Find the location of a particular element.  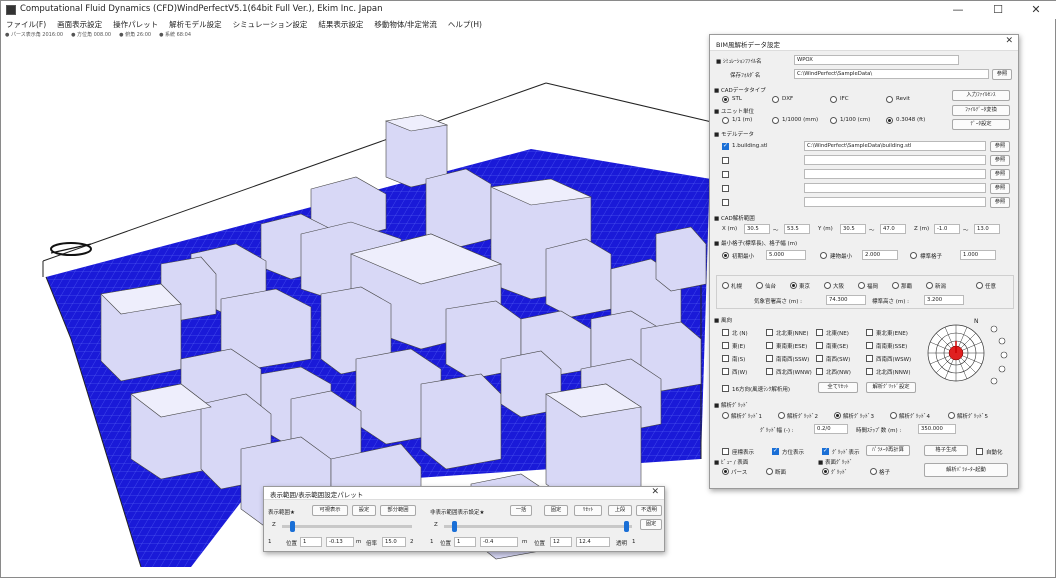

mesh-initial-field: 5.000 is located at coordinates (786, 255).